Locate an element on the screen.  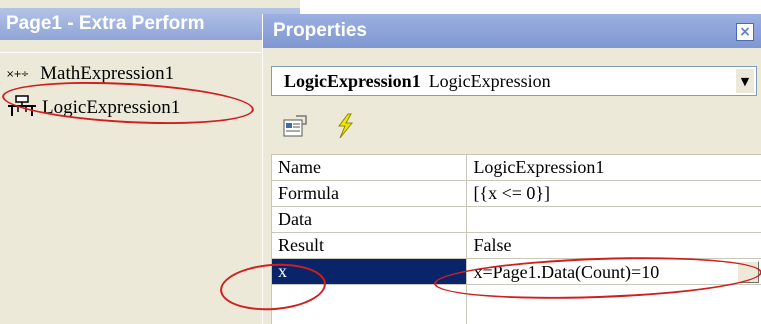
close-button: × is located at coordinates (745, 32).